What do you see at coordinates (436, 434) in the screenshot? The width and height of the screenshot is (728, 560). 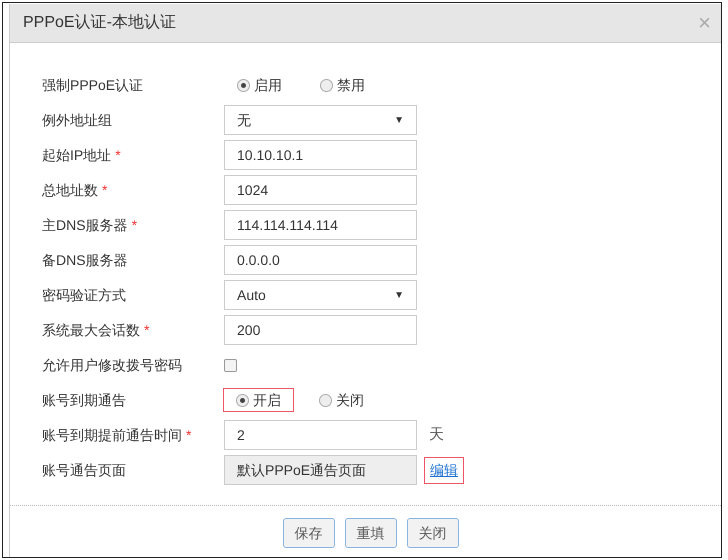 I see `unit-label: 天` at bounding box center [436, 434].